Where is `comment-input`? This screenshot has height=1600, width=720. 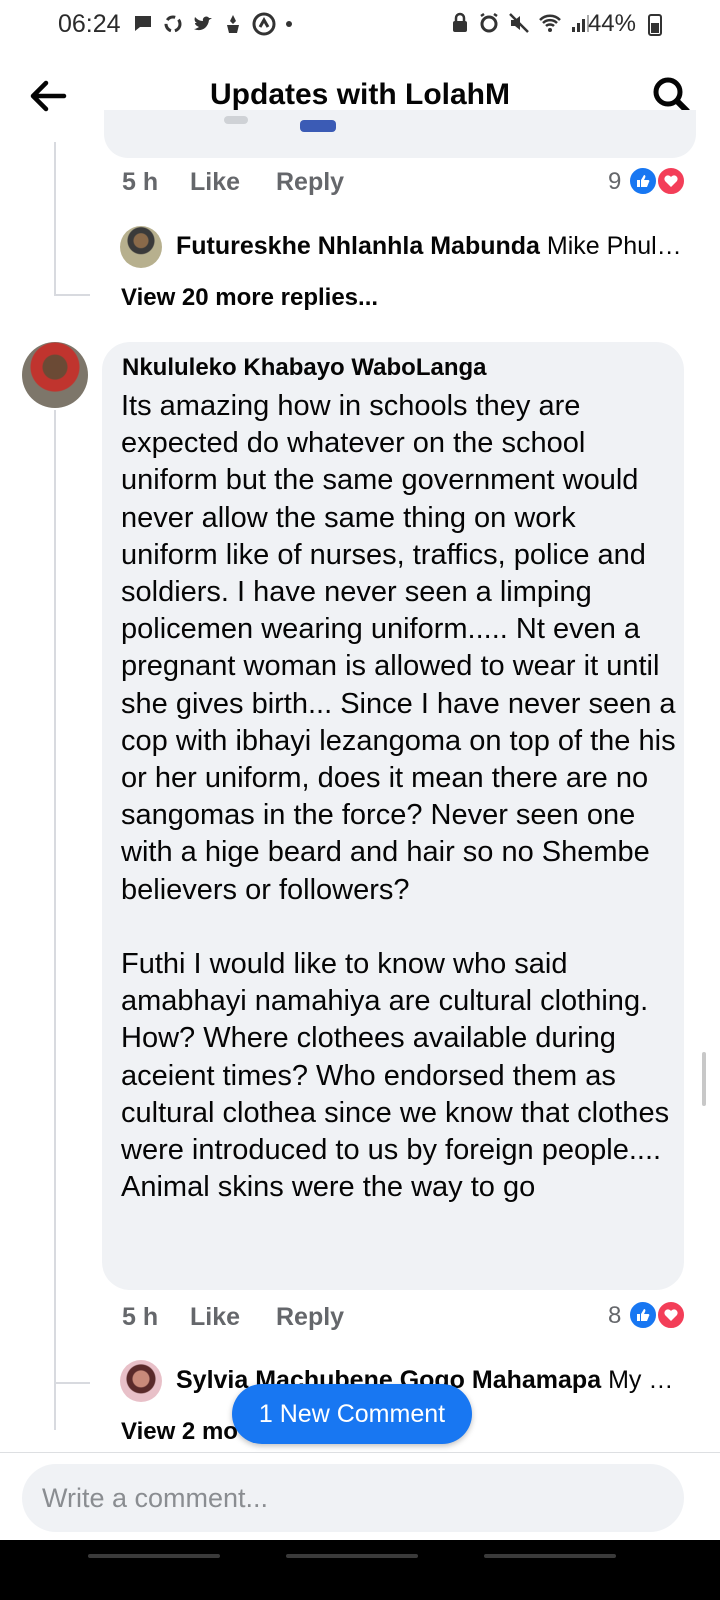
comment-input is located at coordinates (353, 1498).